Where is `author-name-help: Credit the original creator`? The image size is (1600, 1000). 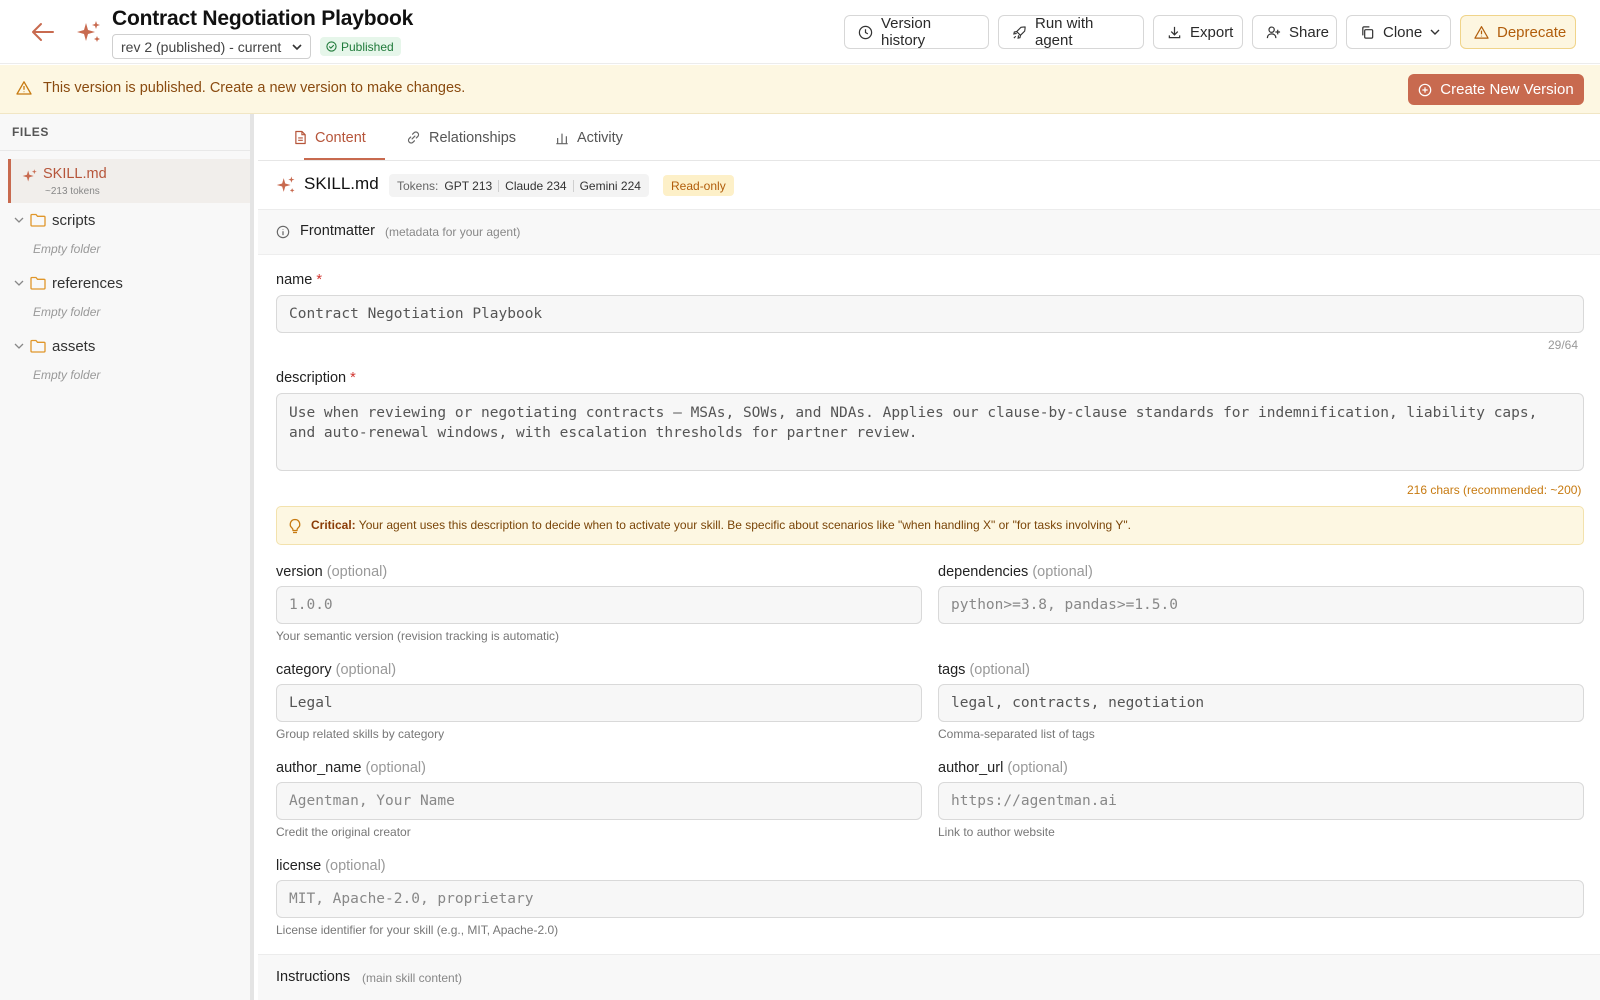 author-name-help: Credit the original creator is located at coordinates (343, 832).